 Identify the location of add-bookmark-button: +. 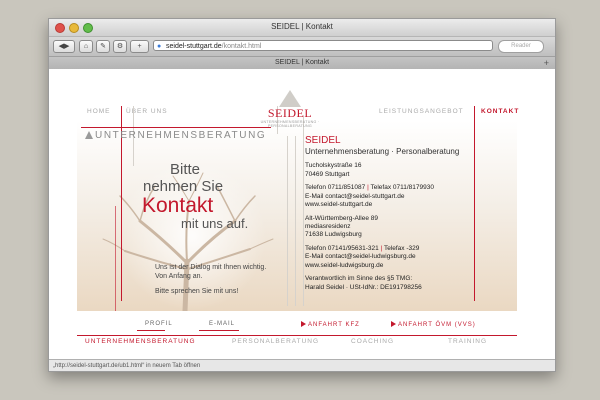
(139, 46).